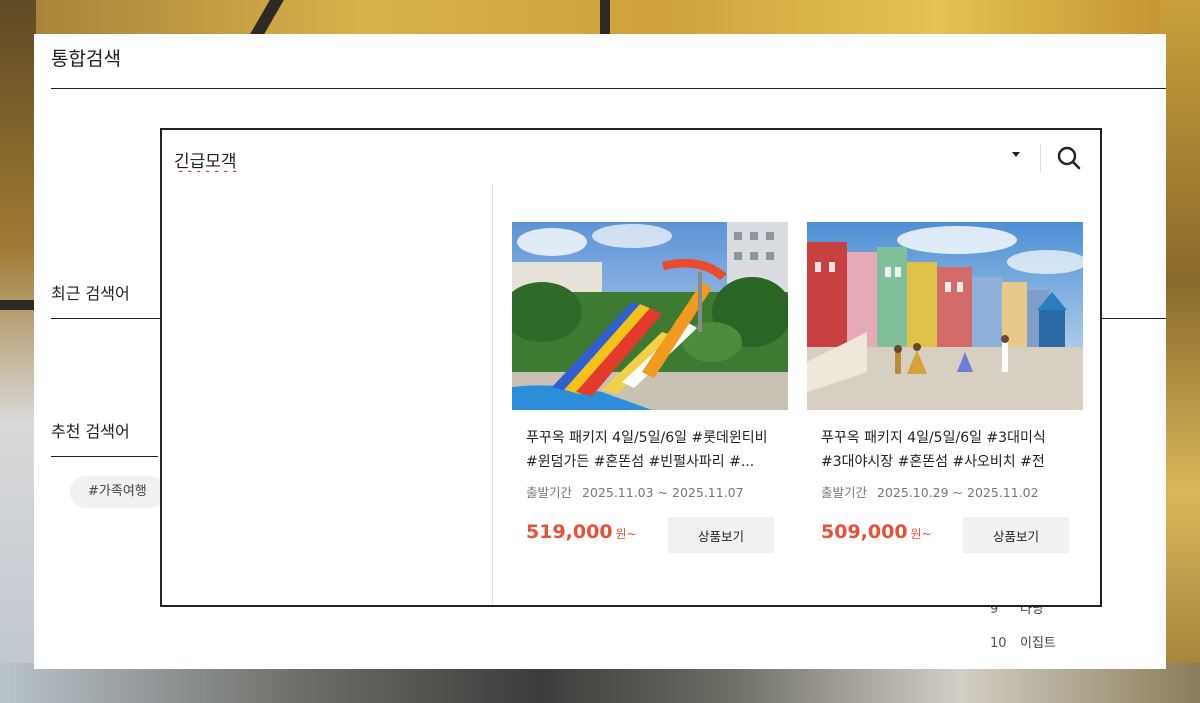 The image size is (1200, 703). Describe the element at coordinates (86, 59) in the screenshot. I see `panel-title: 통합검색` at that location.